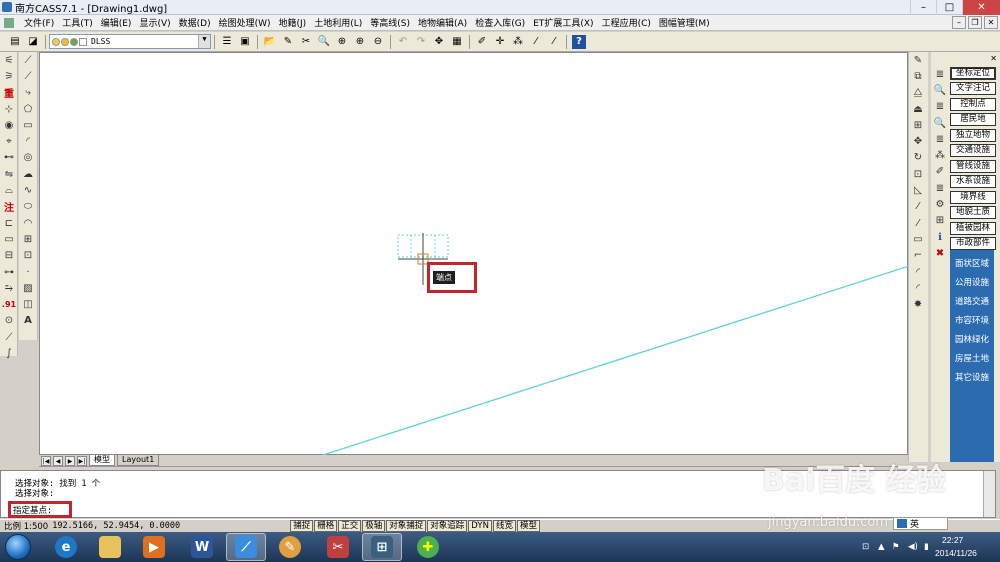  Describe the element at coordinates (9, 256) in the screenshot. I see `tool-13-icon: ⊟` at that location.